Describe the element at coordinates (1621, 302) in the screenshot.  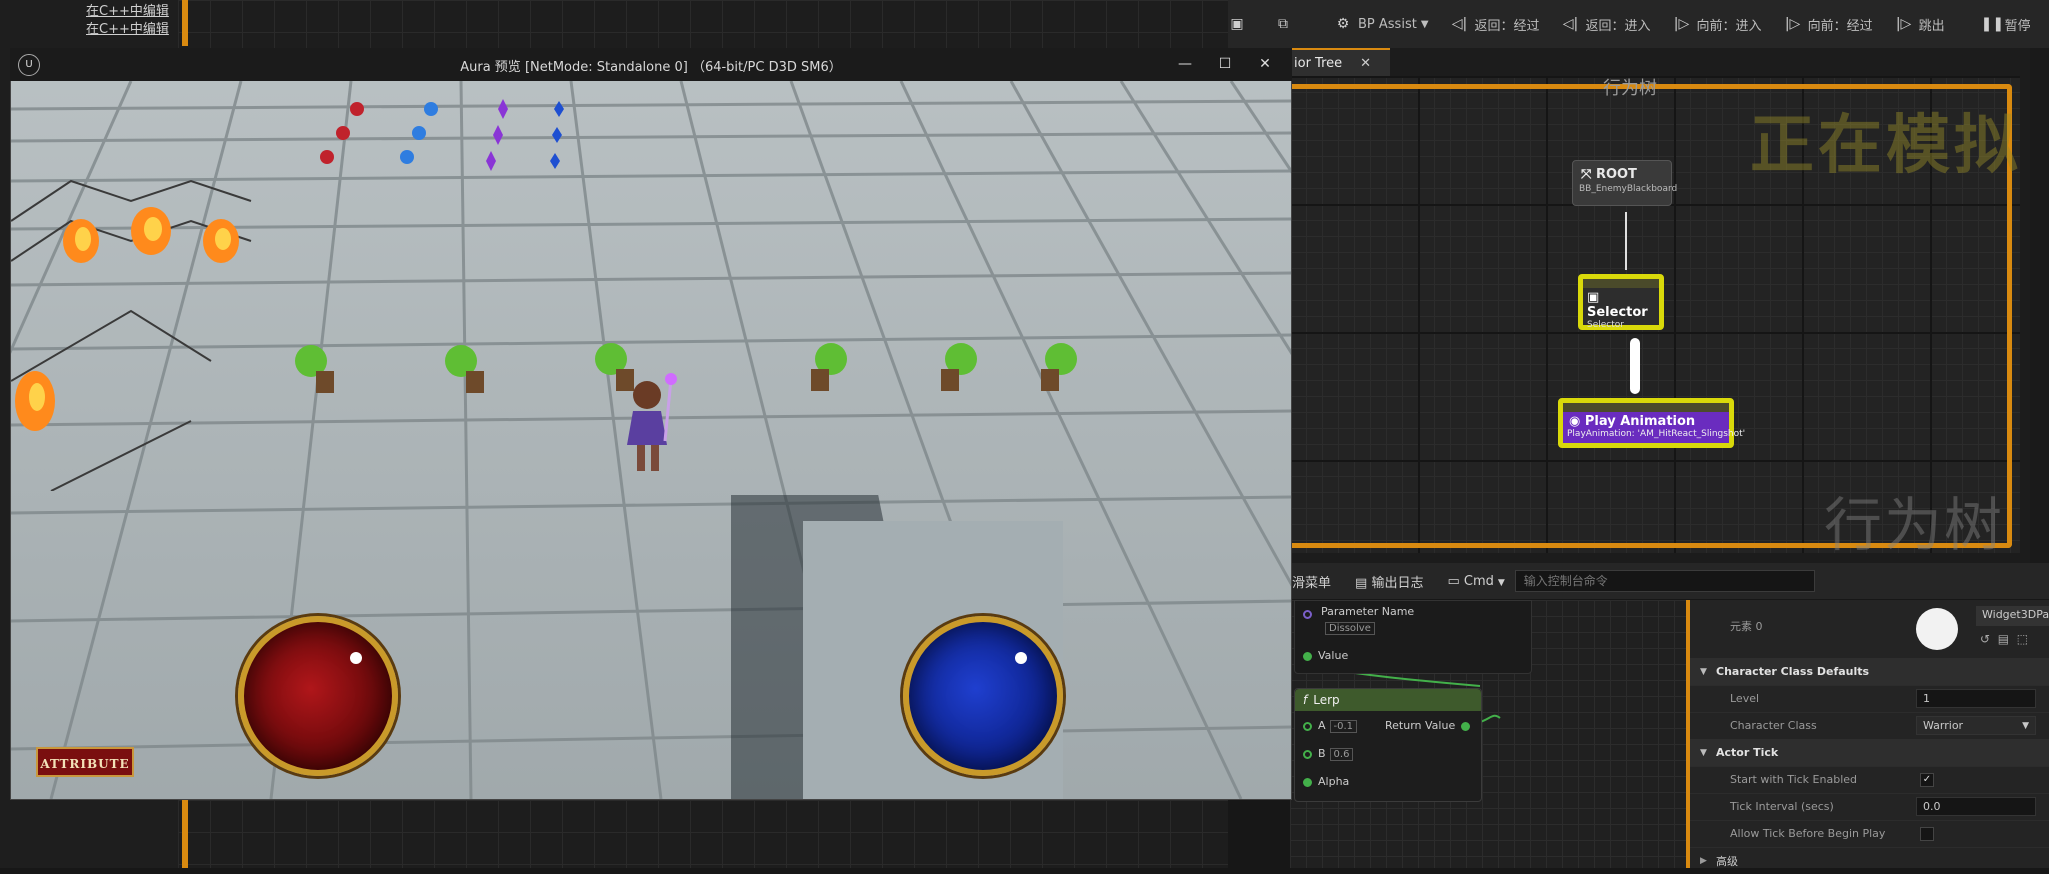
I see `bt-node-selector: ▣ Selector Selector` at that location.